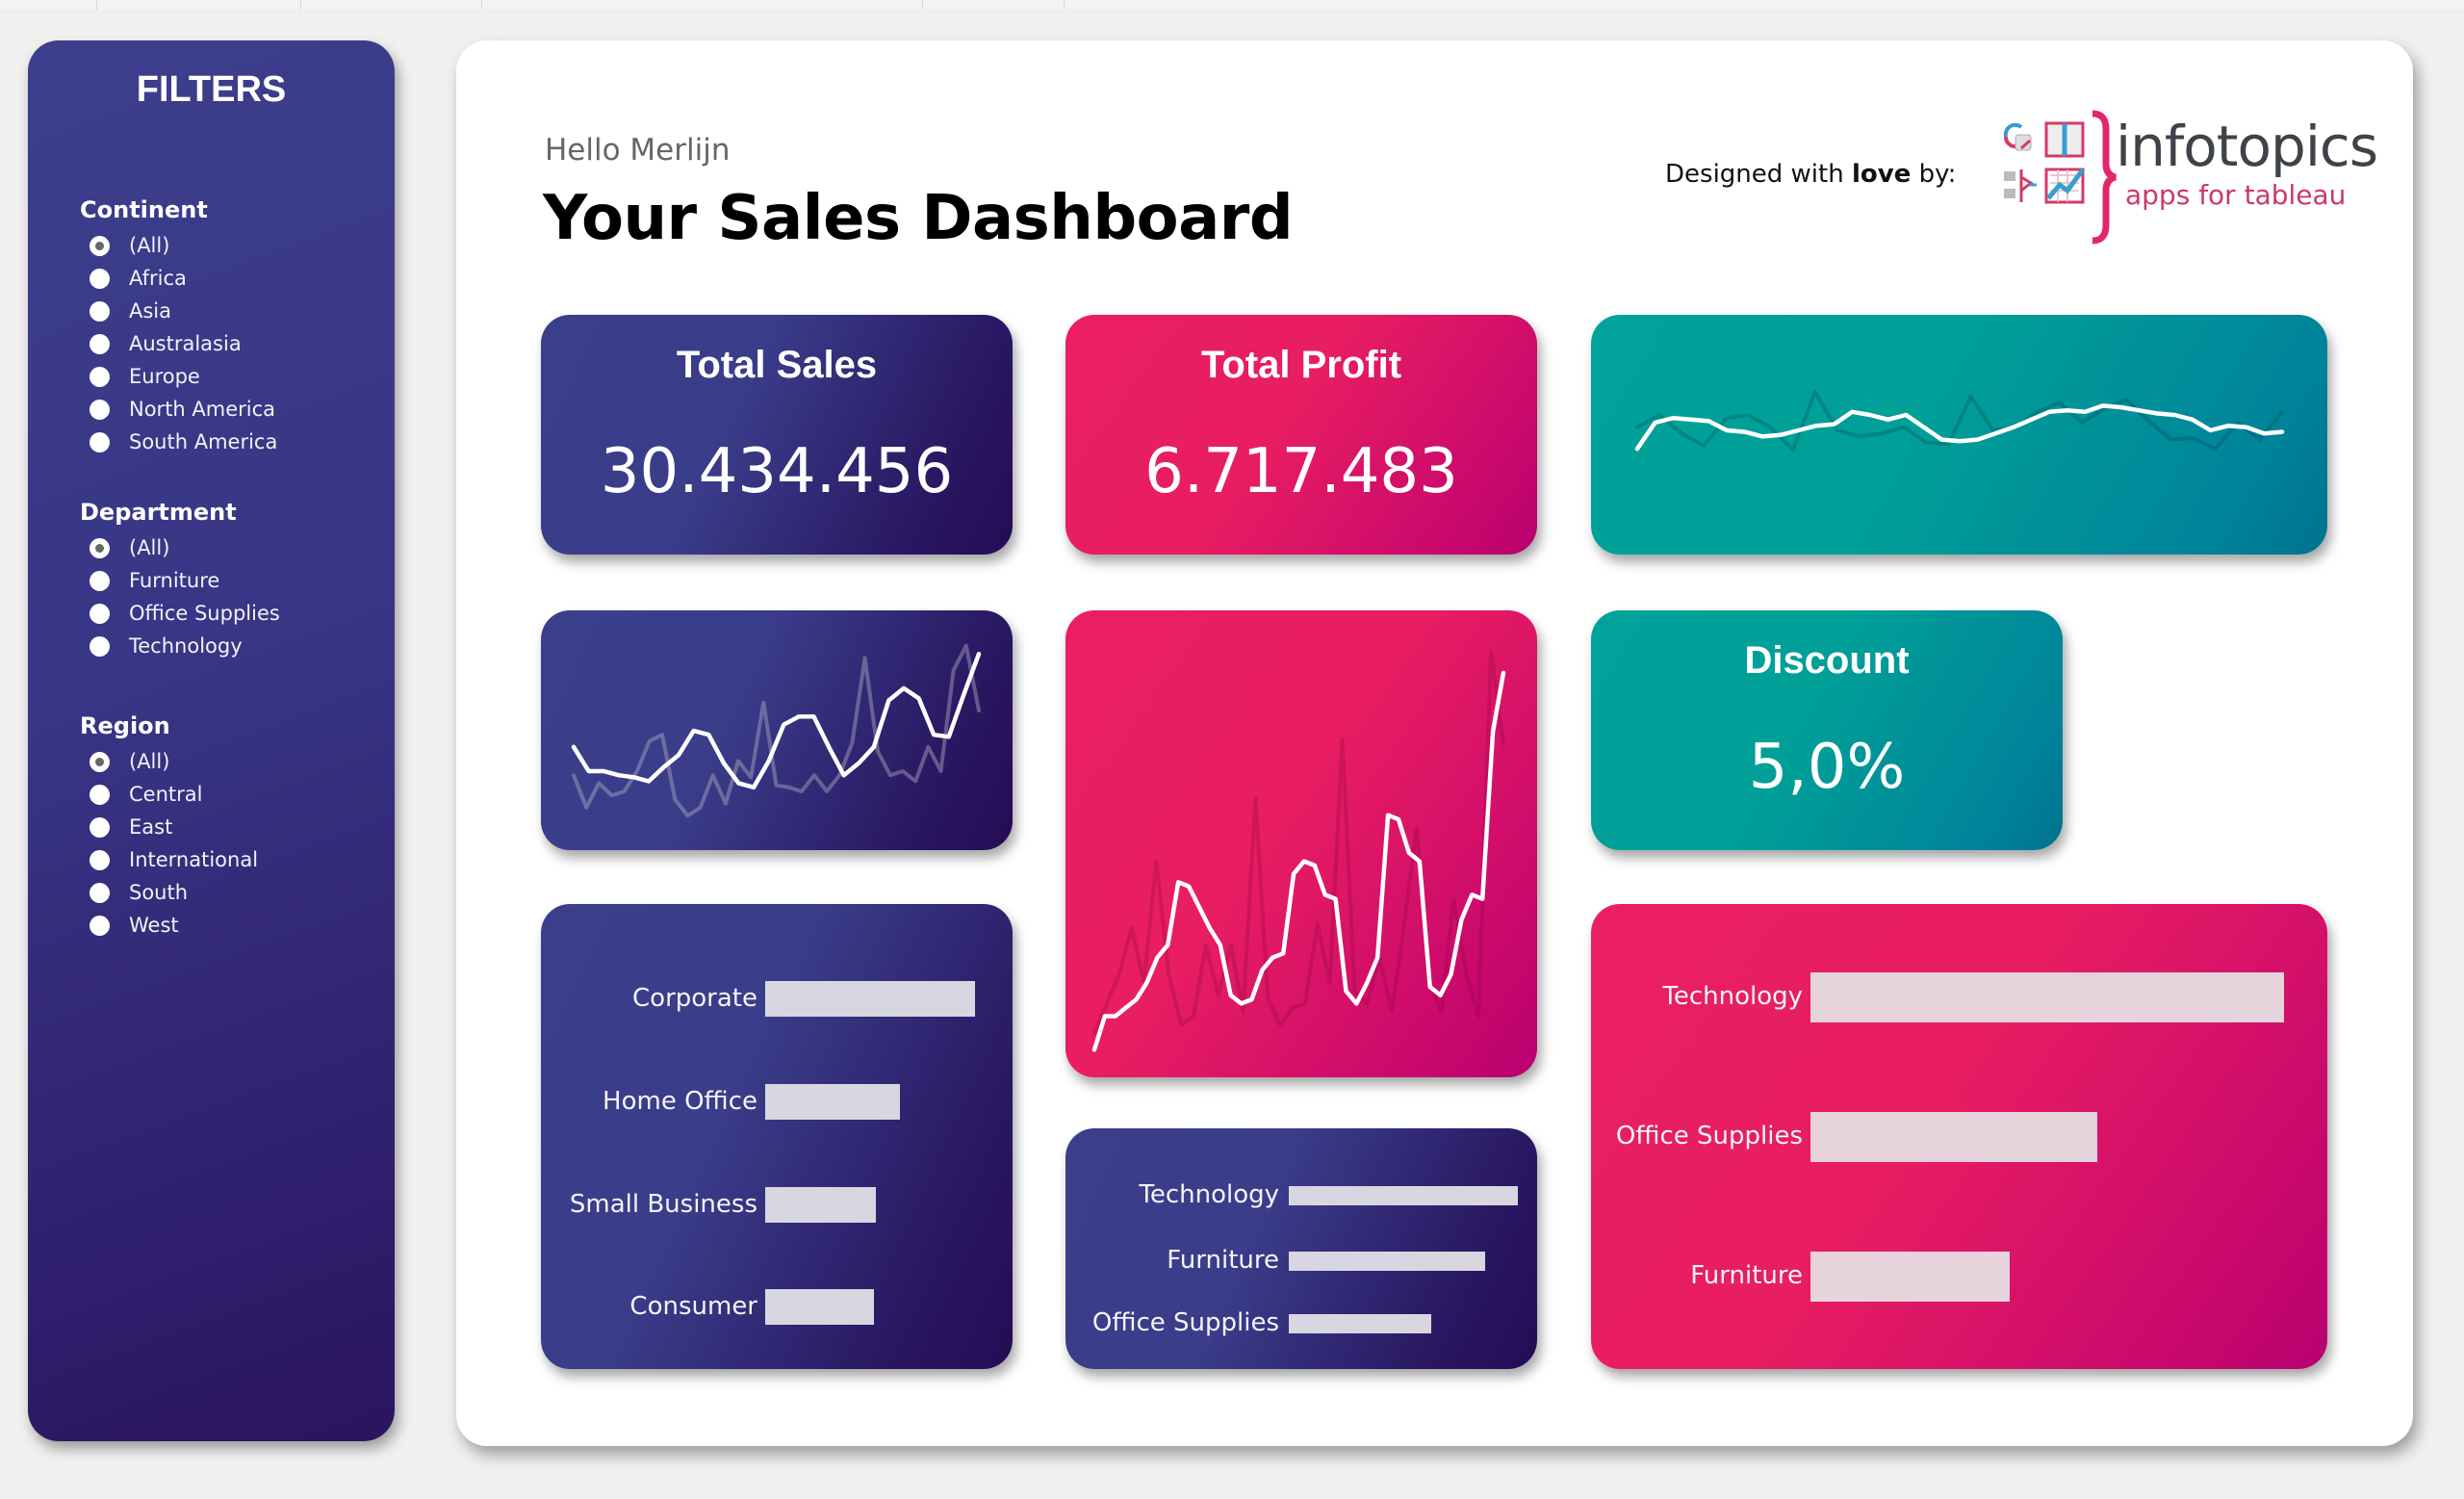 The height and width of the screenshot is (1499, 2464). Describe the element at coordinates (159, 892) in the screenshot. I see `filter-option-label: South` at that location.